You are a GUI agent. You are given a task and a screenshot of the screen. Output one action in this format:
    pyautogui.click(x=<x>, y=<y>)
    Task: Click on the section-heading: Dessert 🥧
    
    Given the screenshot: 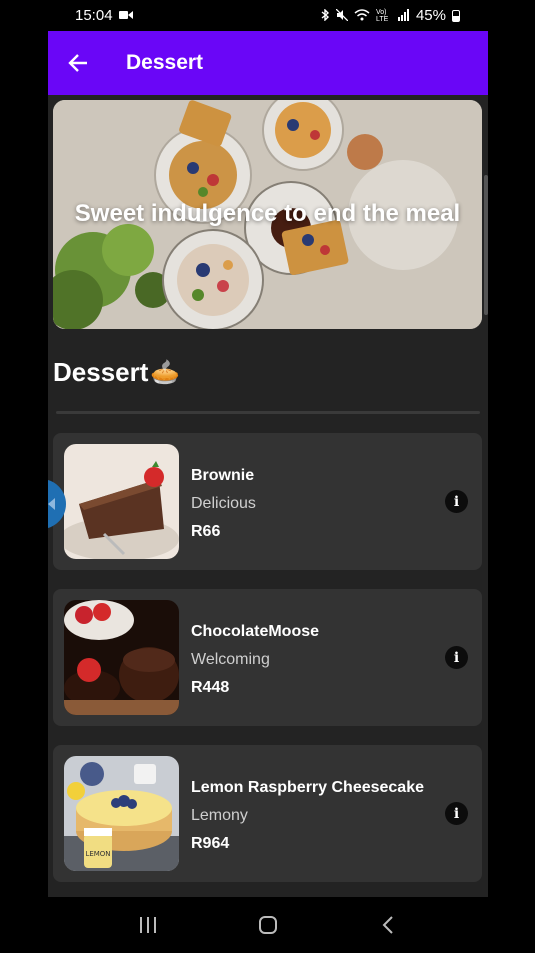 What is the action you would take?
    pyautogui.click(x=116, y=372)
    